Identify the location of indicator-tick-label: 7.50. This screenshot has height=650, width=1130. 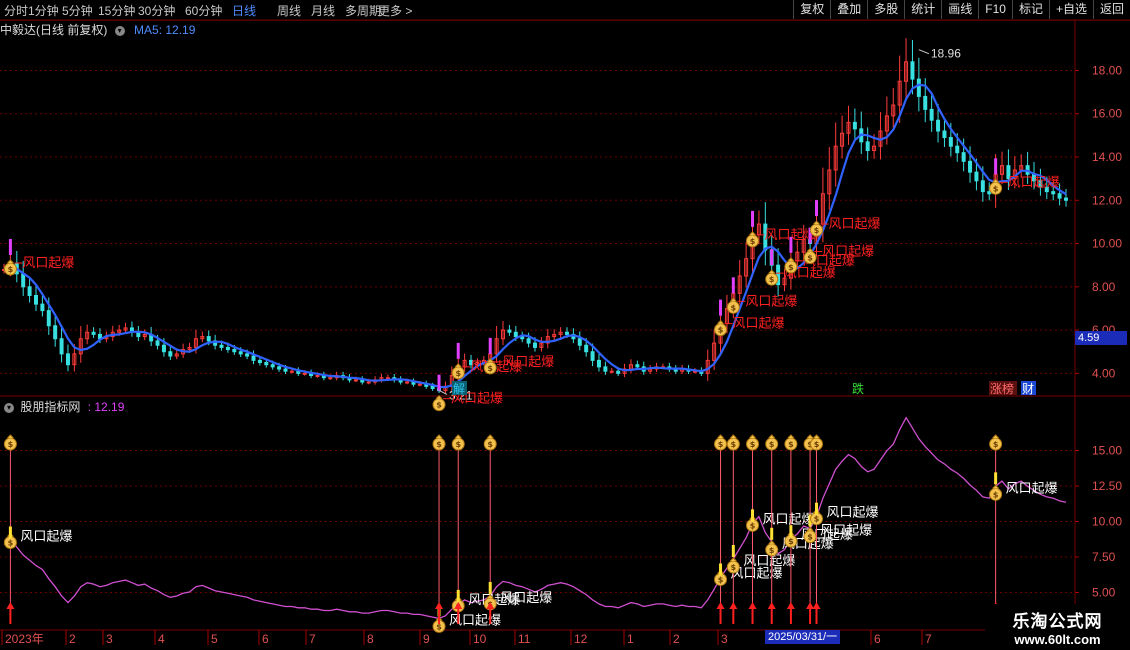
(1104, 557).